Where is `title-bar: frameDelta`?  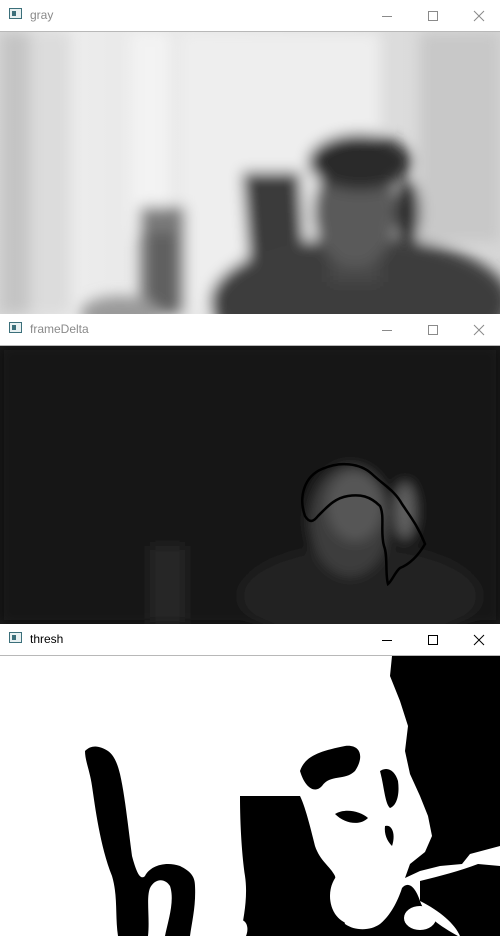
title-bar: frameDelta is located at coordinates (250, 330).